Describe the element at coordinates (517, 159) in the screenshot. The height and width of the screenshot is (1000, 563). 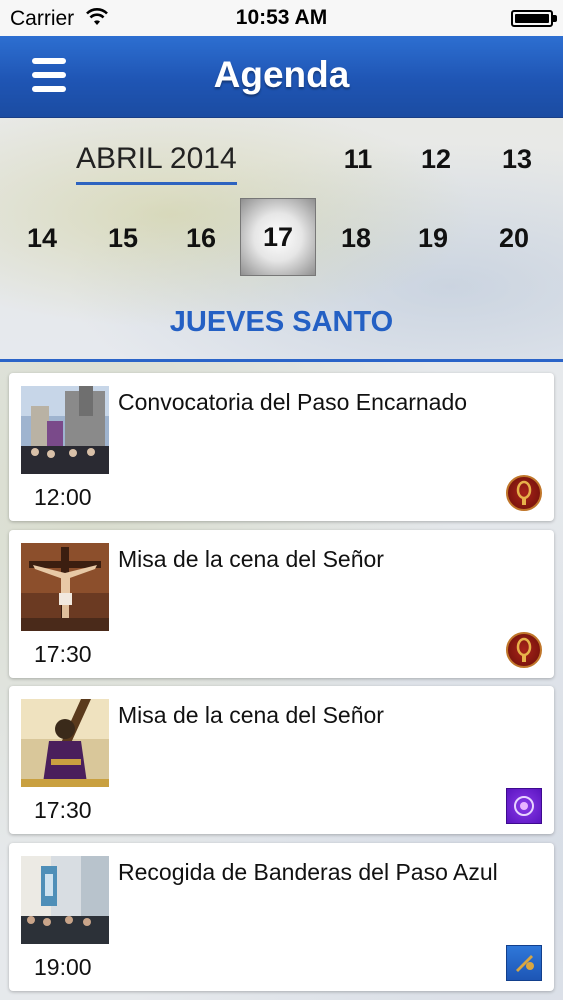
I see `day-13: 13` at that location.